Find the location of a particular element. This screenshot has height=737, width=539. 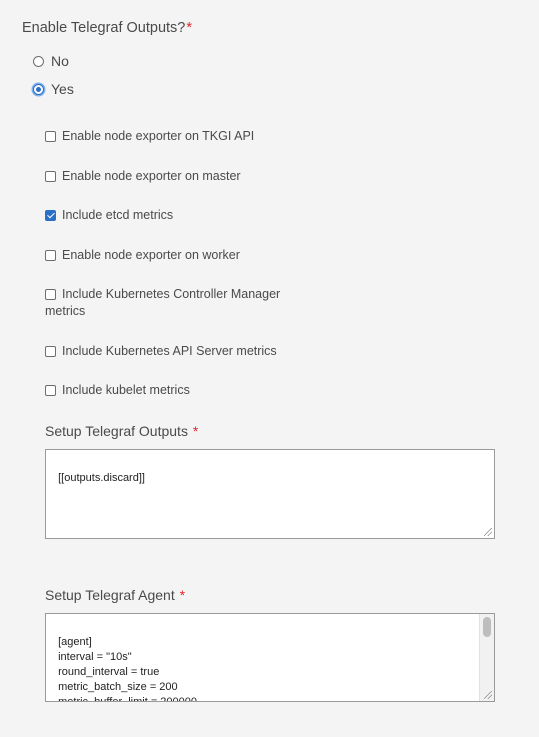

checkbox-node-exporter-tkgi-api: Enable node exporter on TKGI API is located at coordinates (170, 136).